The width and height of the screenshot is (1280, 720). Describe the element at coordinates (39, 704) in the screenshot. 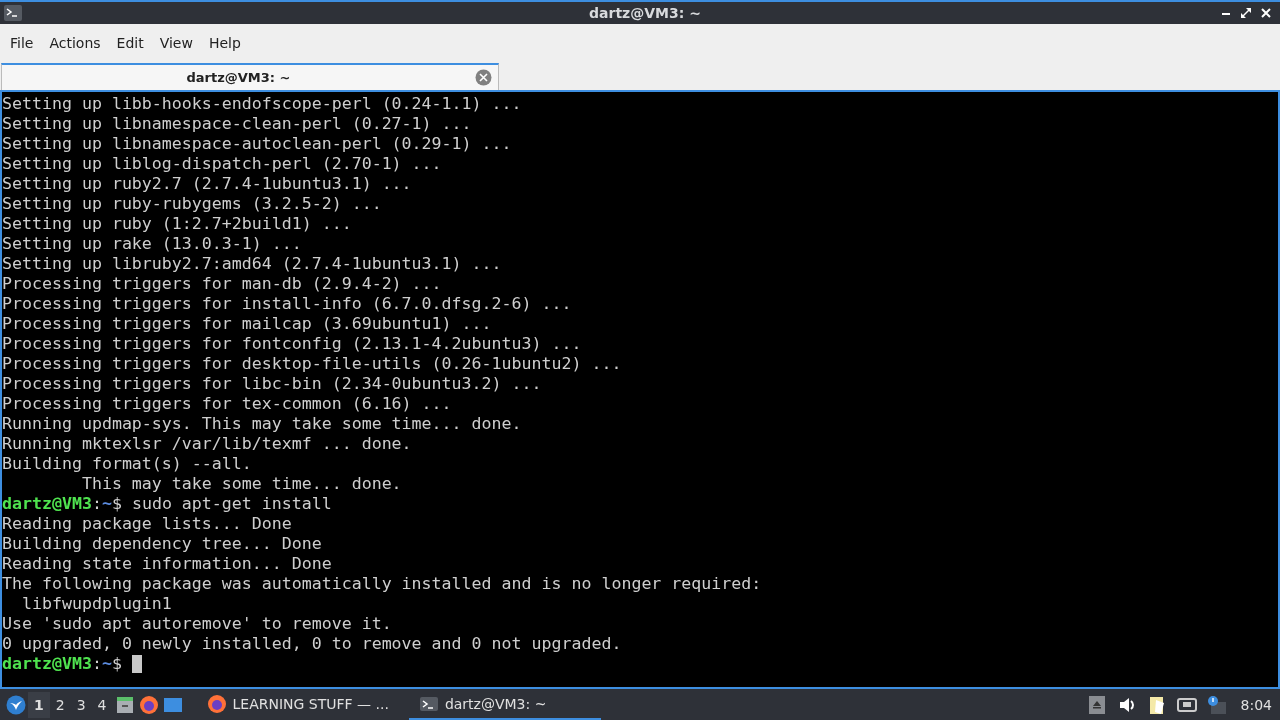

I see `desktop-switch: 1` at that location.